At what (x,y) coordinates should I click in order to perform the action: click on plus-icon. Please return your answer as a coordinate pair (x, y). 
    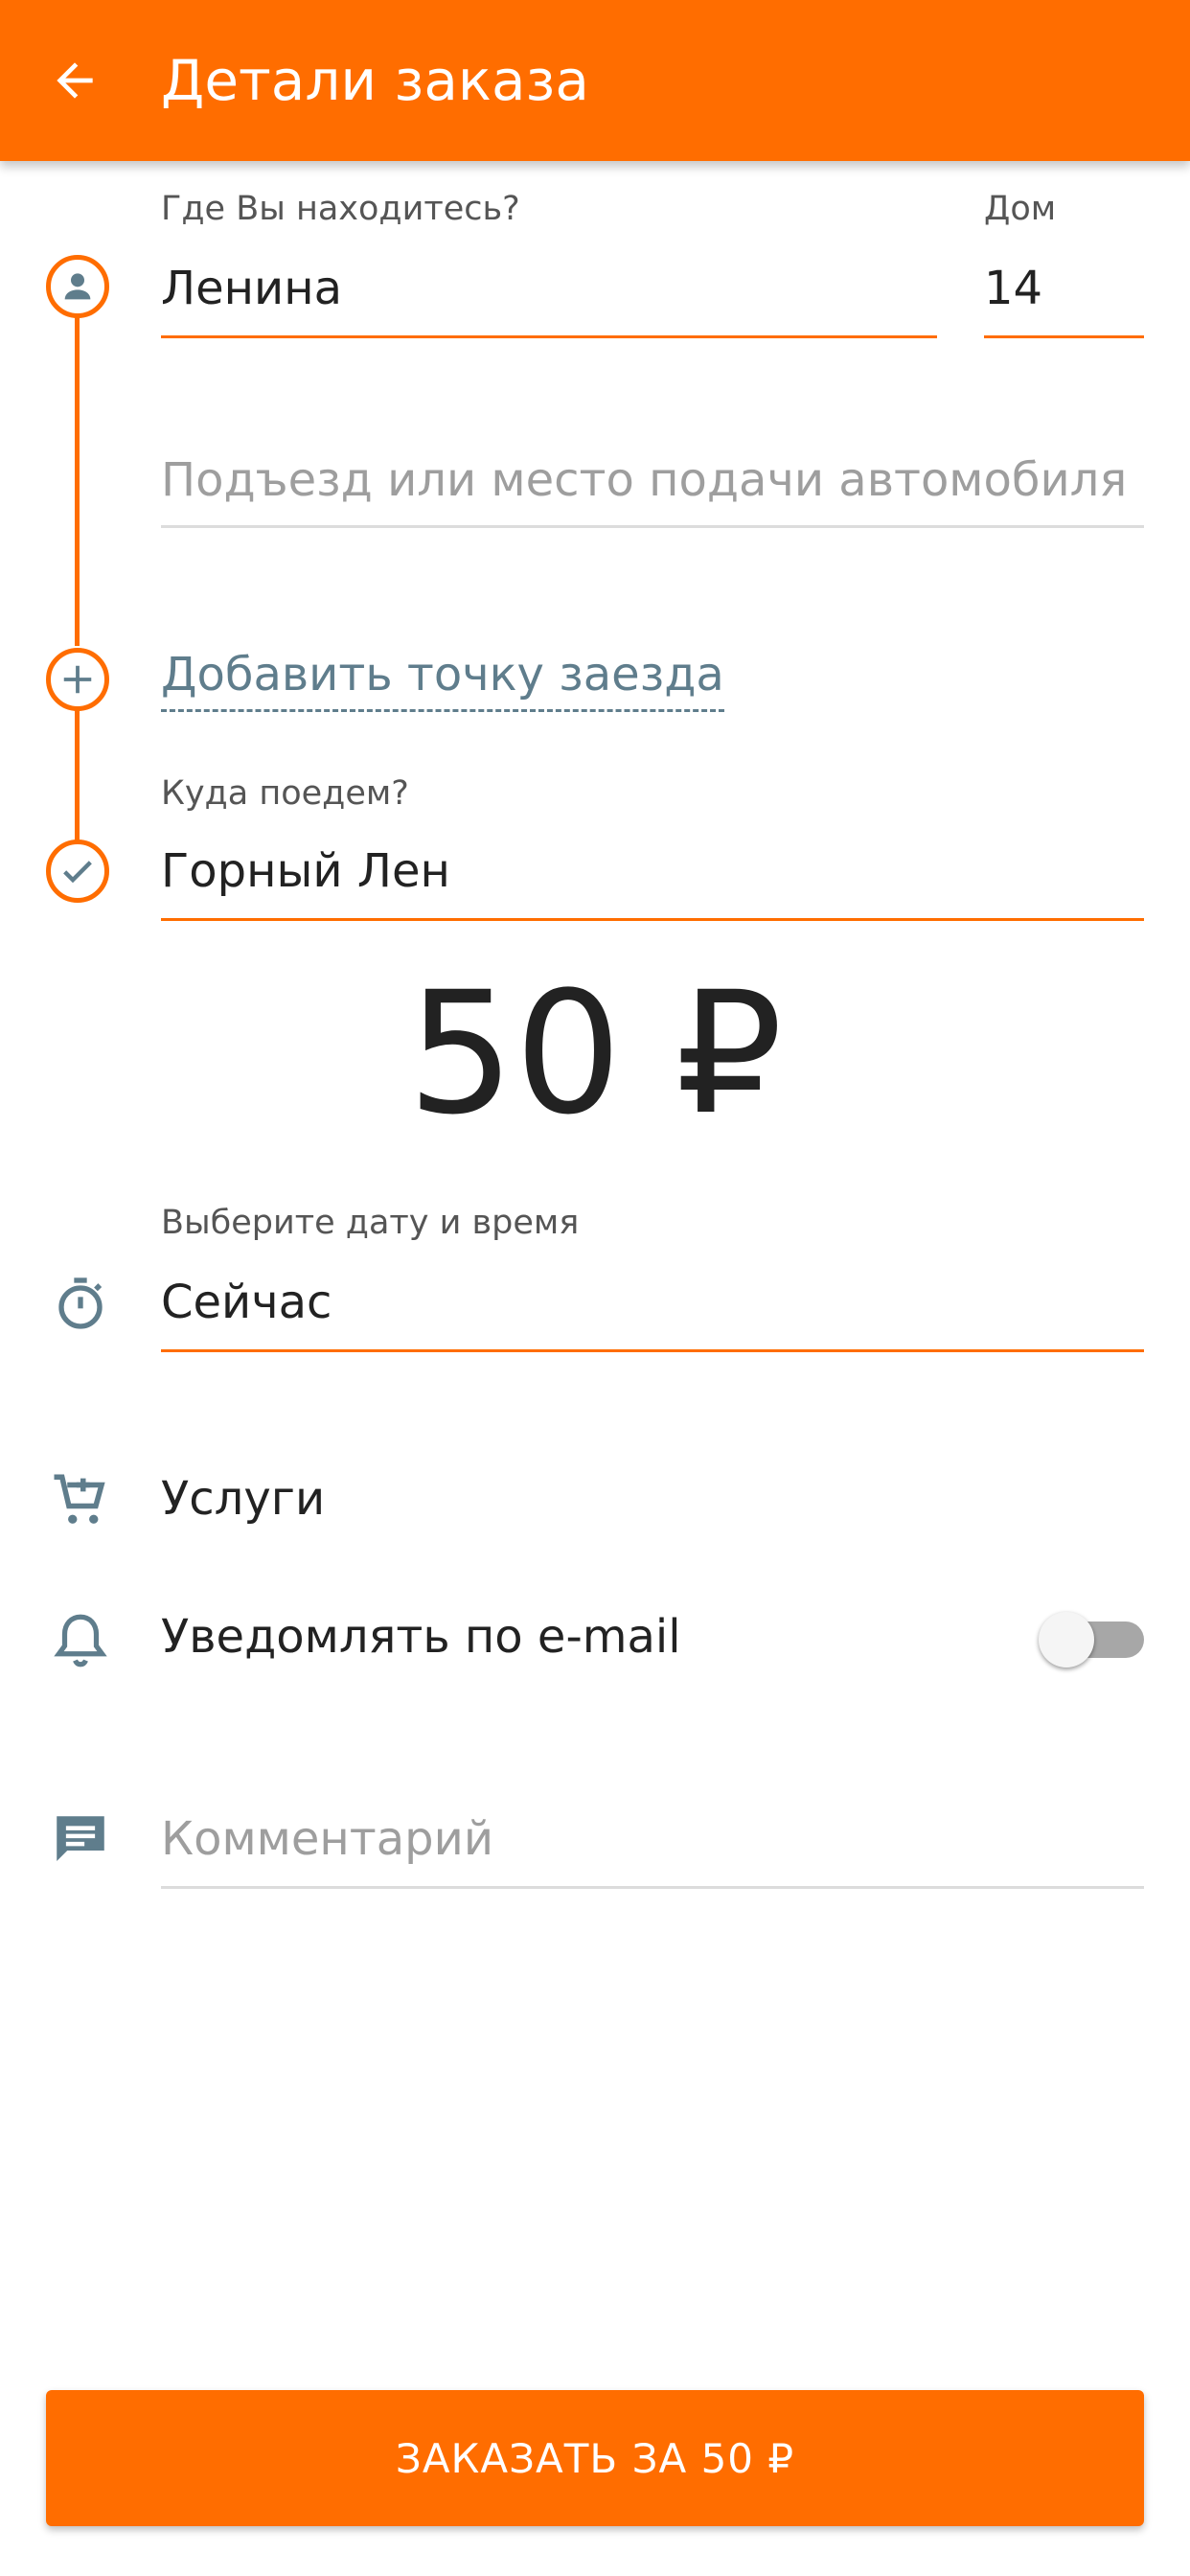
    Looking at the image, I should click on (78, 679).